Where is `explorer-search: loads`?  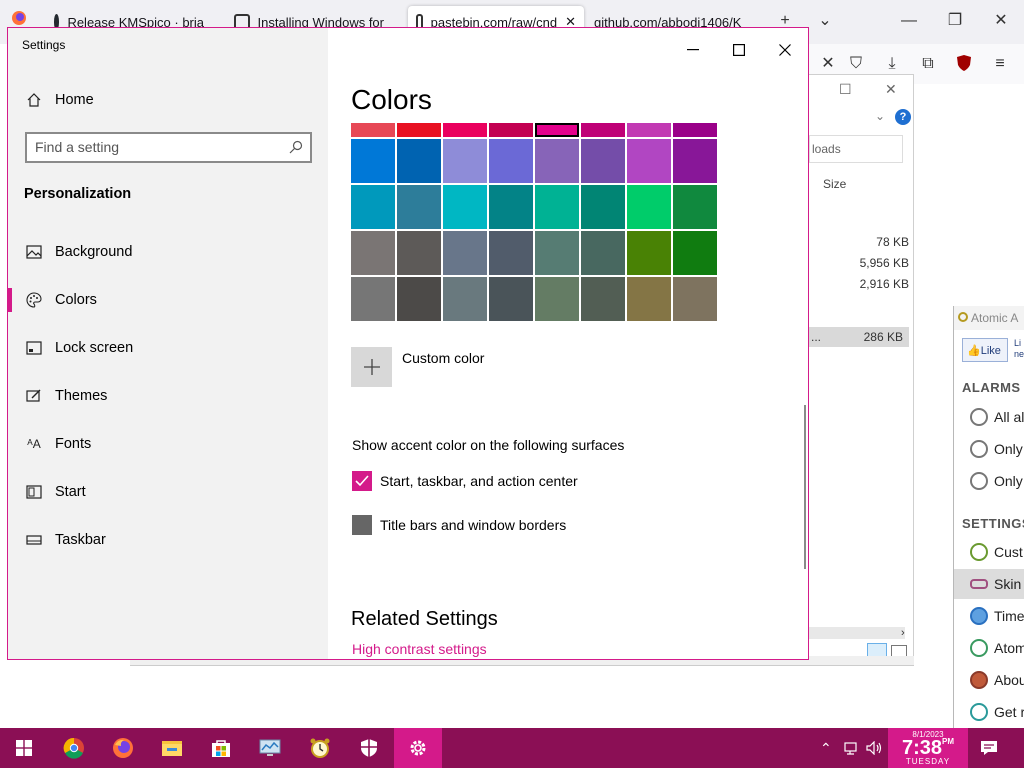
explorer-search: loads is located at coordinates (856, 149).